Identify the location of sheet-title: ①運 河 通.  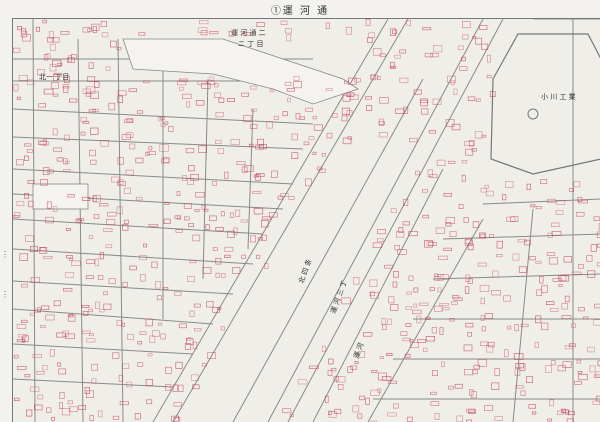
(300, 9).